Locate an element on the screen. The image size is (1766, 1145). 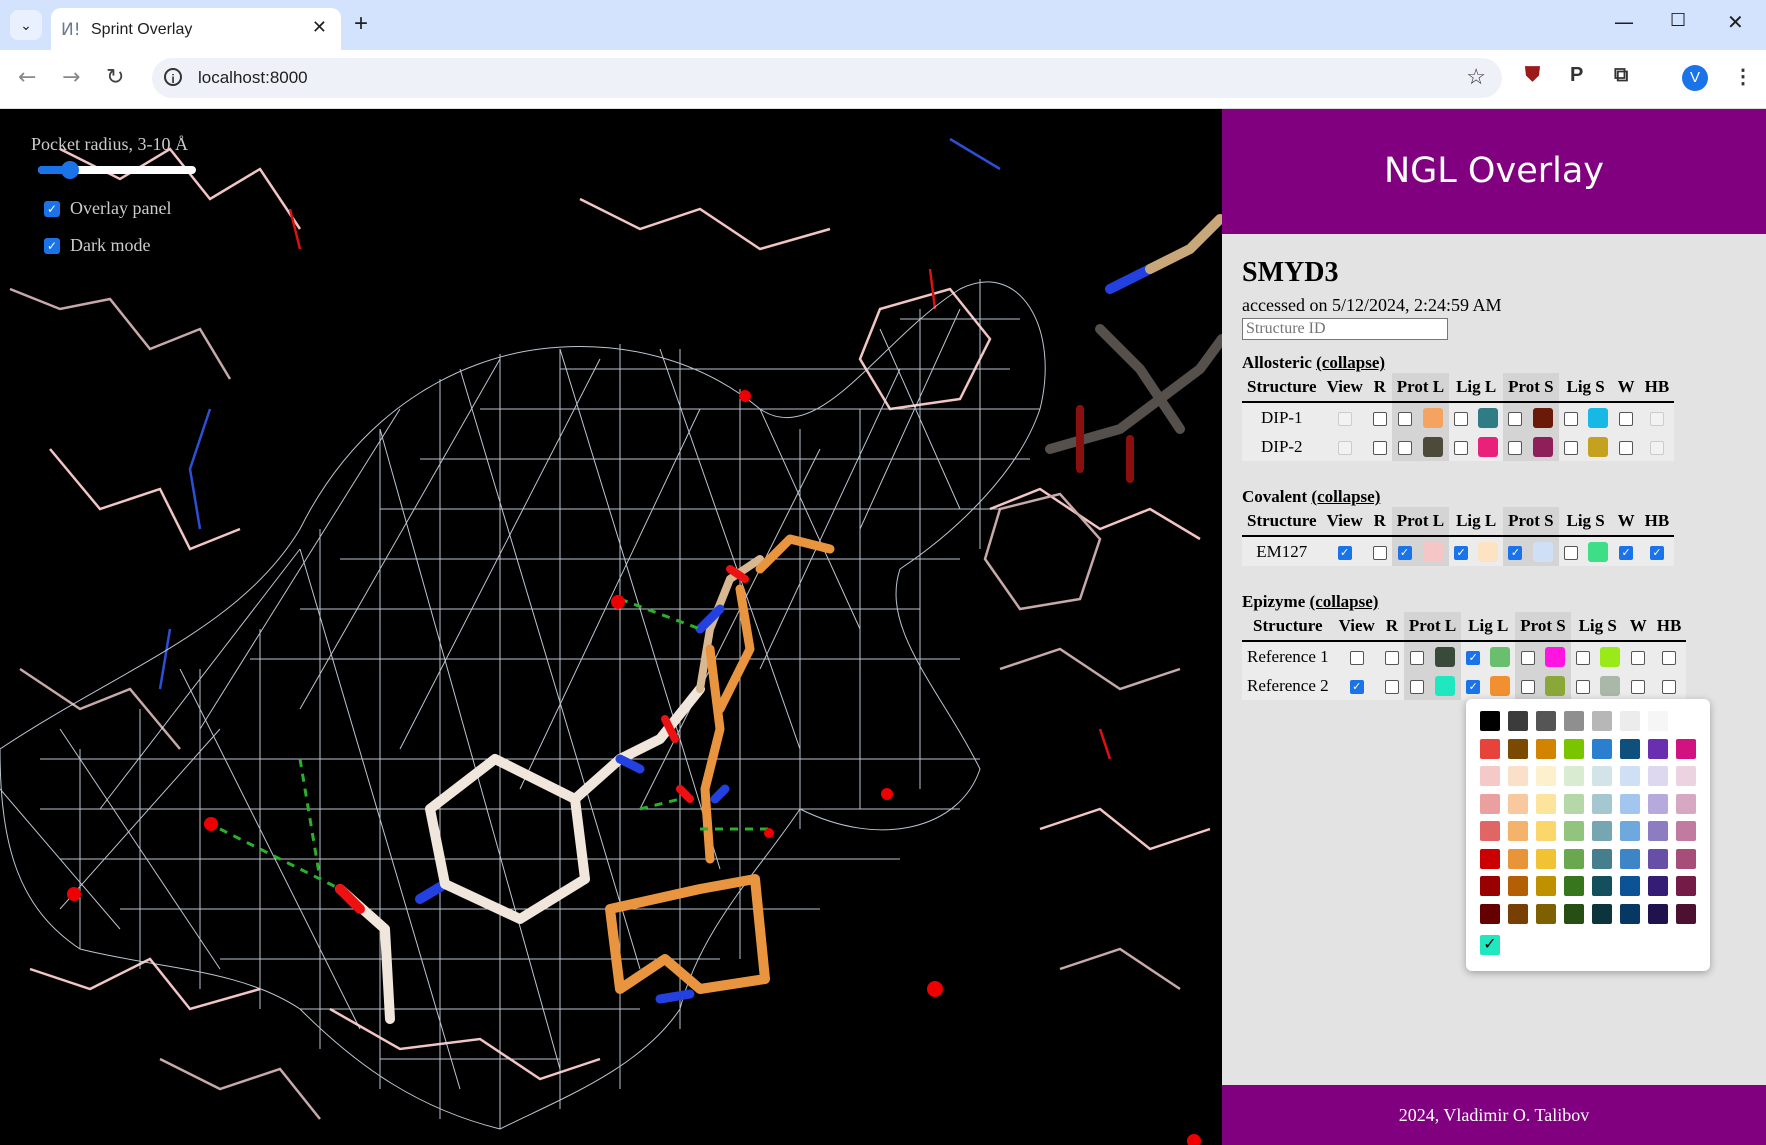
dark-mode-checkbox: ✓ is located at coordinates (52, 246).